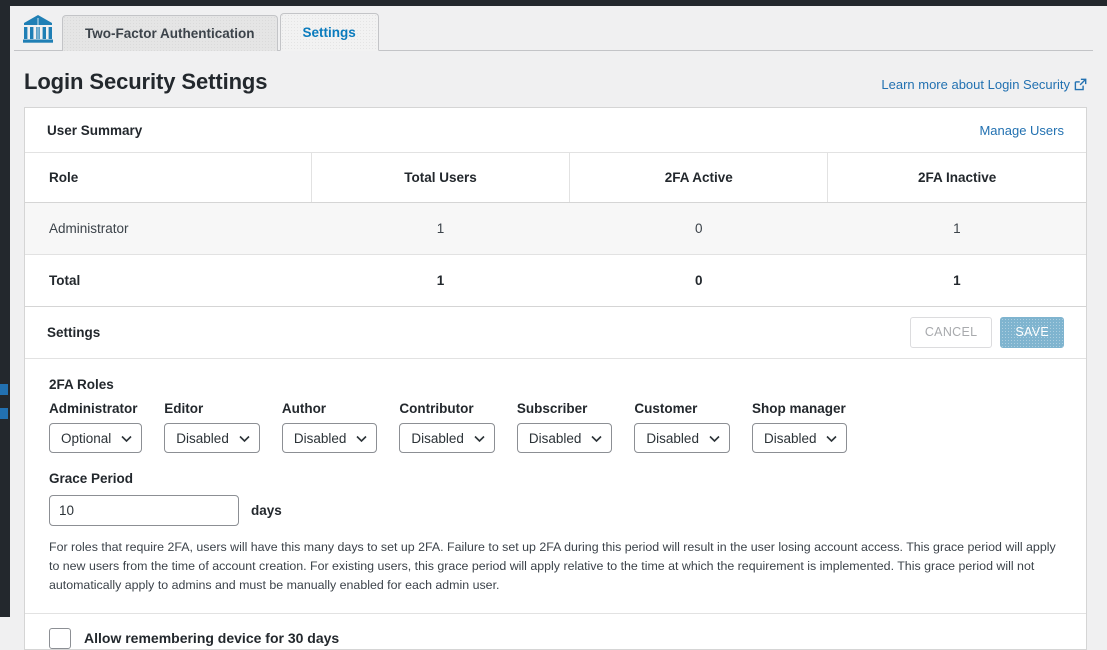  I want to click on user-summary-header: User Summary Manage Users, so click(555, 130).